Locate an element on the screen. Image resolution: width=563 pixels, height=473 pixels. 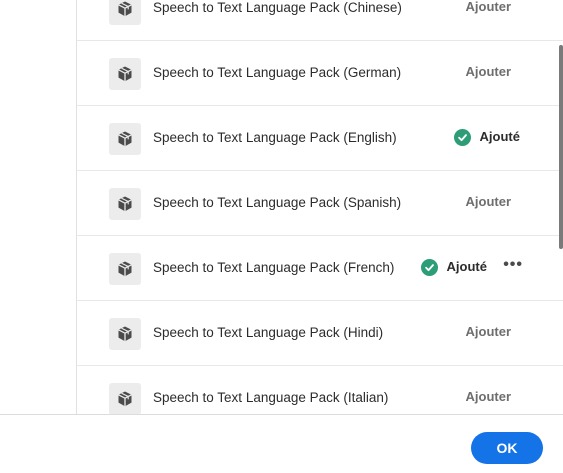
package-label: Speech to Text Language Pack (Hindi) is located at coordinates (268, 332).